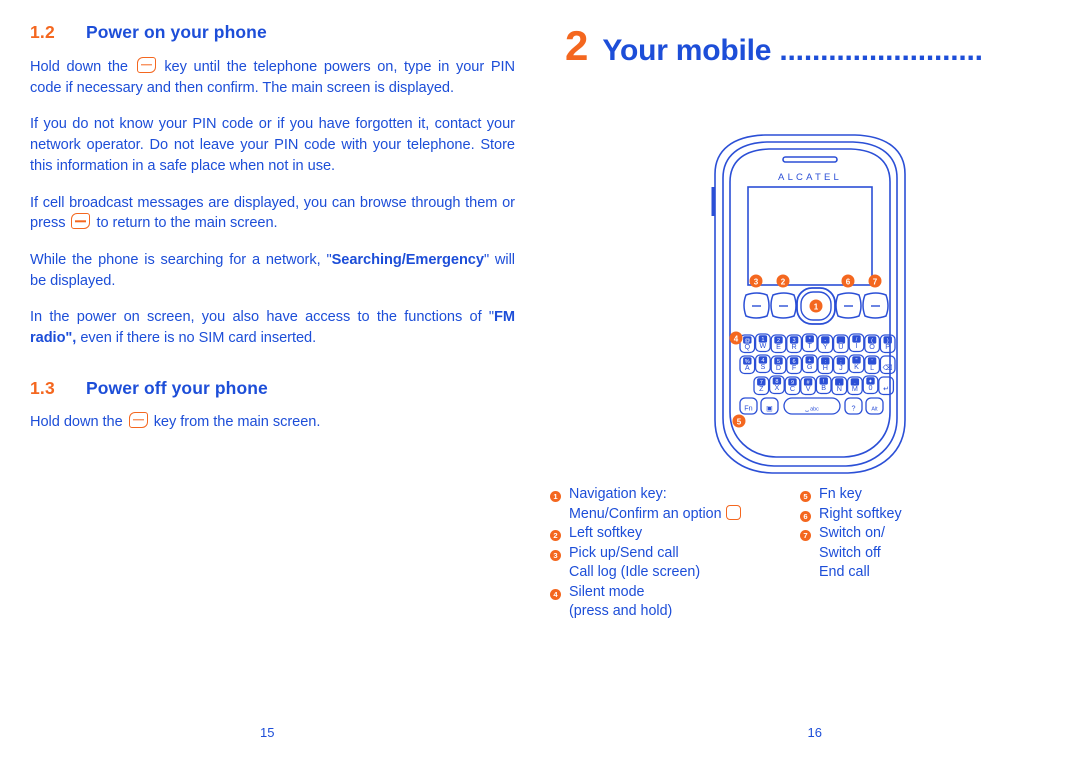  What do you see at coordinates (793, 346) in the screenshot?
I see `key-r1-R-label: R` at bounding box center [793, 346].